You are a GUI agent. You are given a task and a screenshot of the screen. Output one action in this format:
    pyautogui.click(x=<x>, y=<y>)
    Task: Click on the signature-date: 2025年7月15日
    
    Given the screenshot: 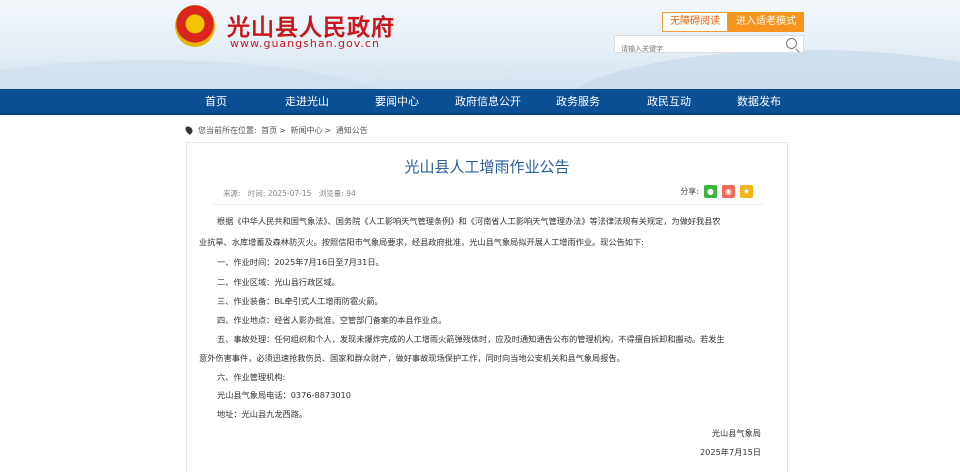 What is the action you would take?
    pyautogui.click(x=730, y=452)
    